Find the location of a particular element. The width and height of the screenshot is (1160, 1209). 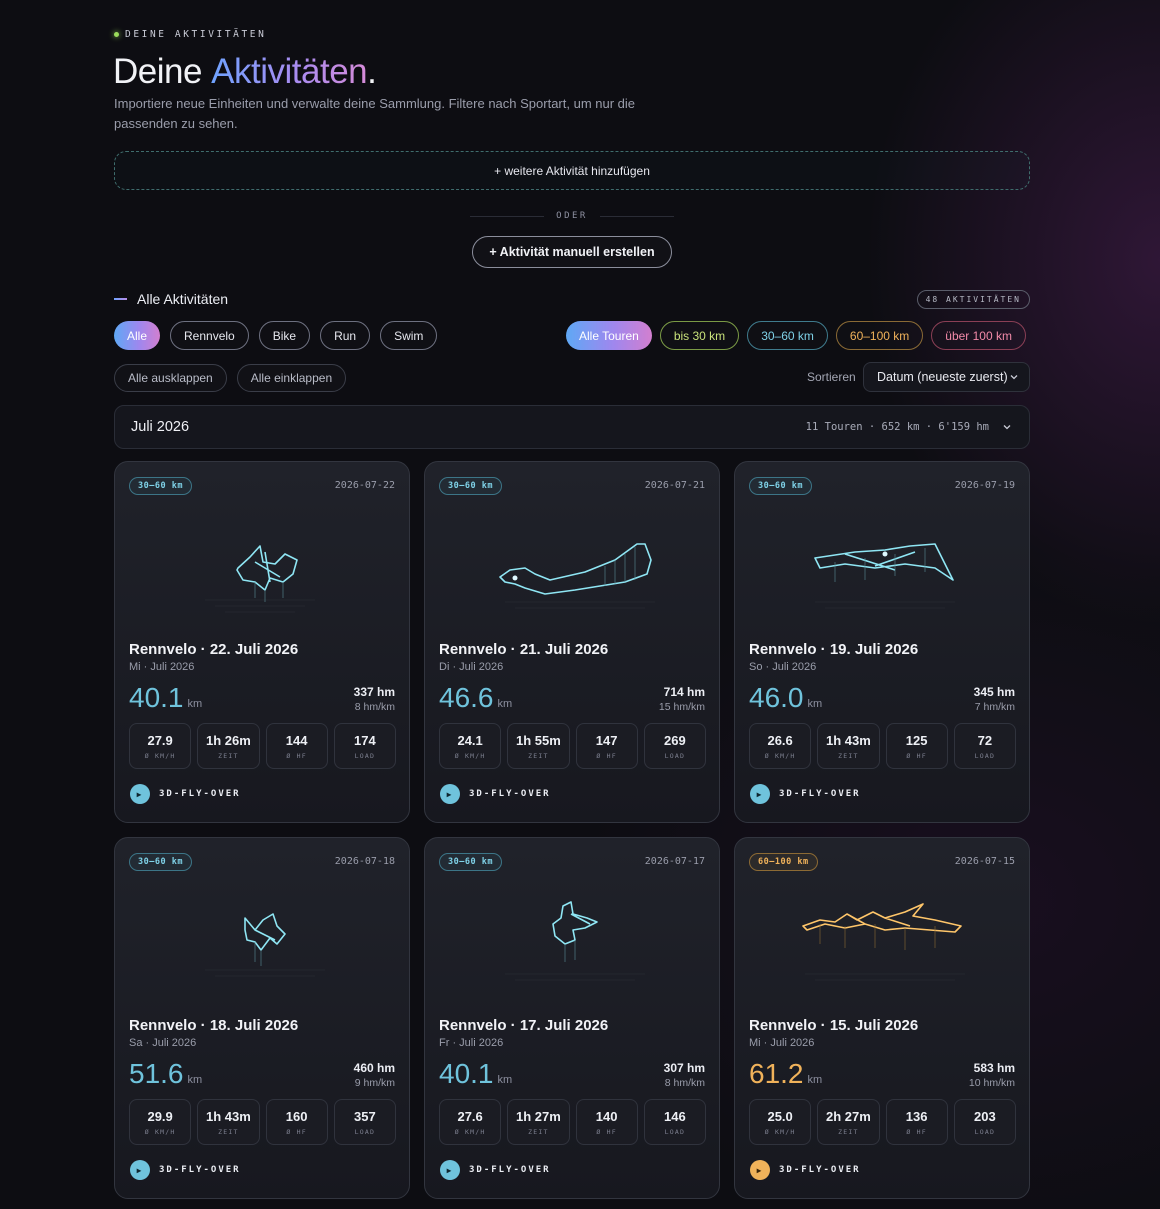

stat-value: 26.6 is located at coordinates (780, 740).